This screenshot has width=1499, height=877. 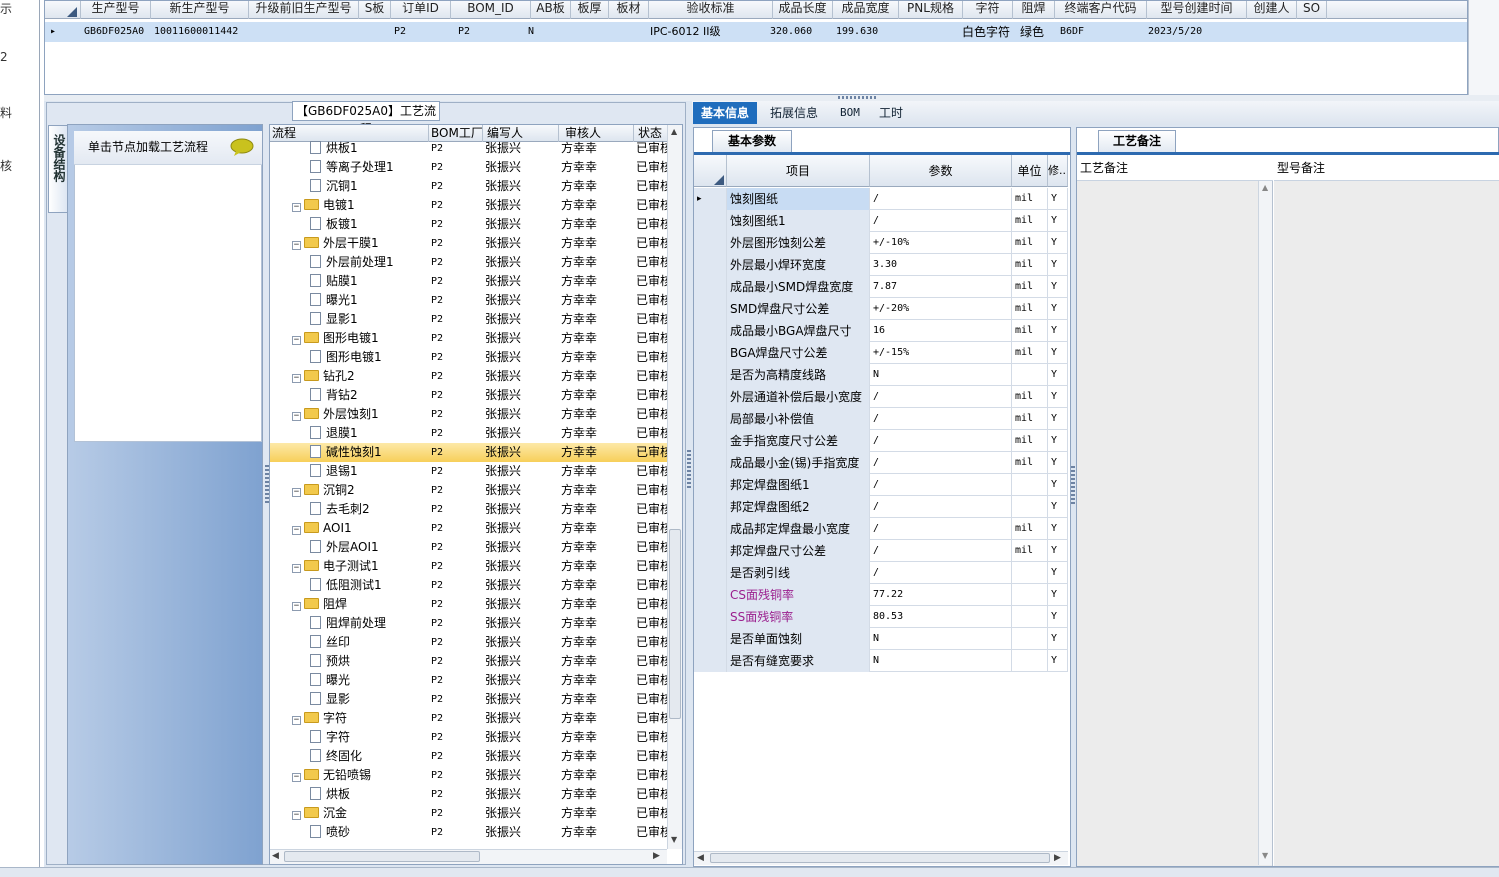 What do you see at coordinates (1037, 32) in the screenshot?
I see `cell-soldermask: 绿色` at bounding box center [1037, 32].